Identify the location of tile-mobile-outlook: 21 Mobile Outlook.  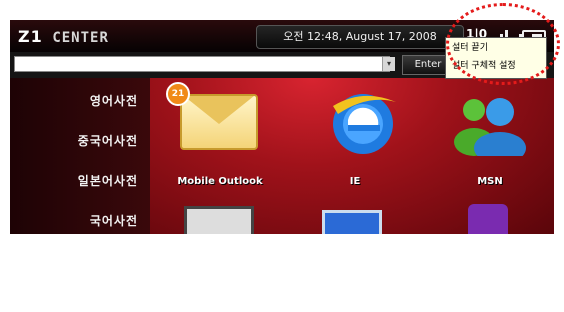
(220, 138).